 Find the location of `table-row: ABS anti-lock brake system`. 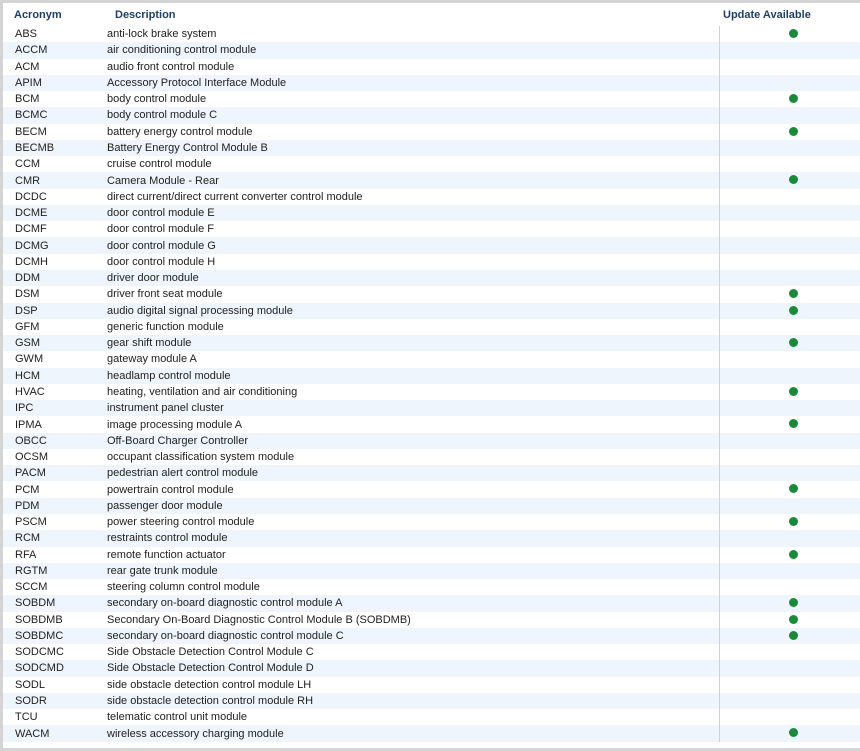

table-row: ABS anti-lock brake system is located at coordinates (431, 34).